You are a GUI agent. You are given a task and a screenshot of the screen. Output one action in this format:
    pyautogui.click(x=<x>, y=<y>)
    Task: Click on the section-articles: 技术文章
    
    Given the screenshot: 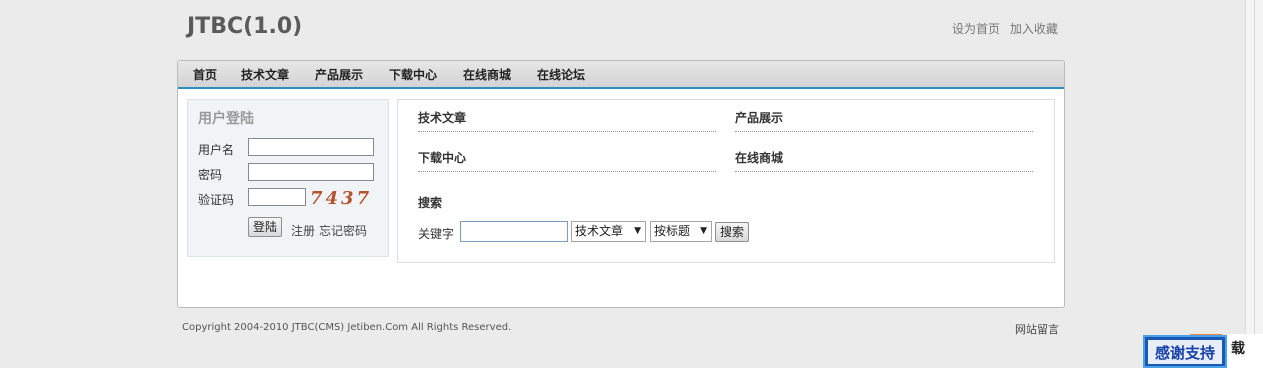 What is the action you would take?
    pyautogui.click(x=567, y=120)
    